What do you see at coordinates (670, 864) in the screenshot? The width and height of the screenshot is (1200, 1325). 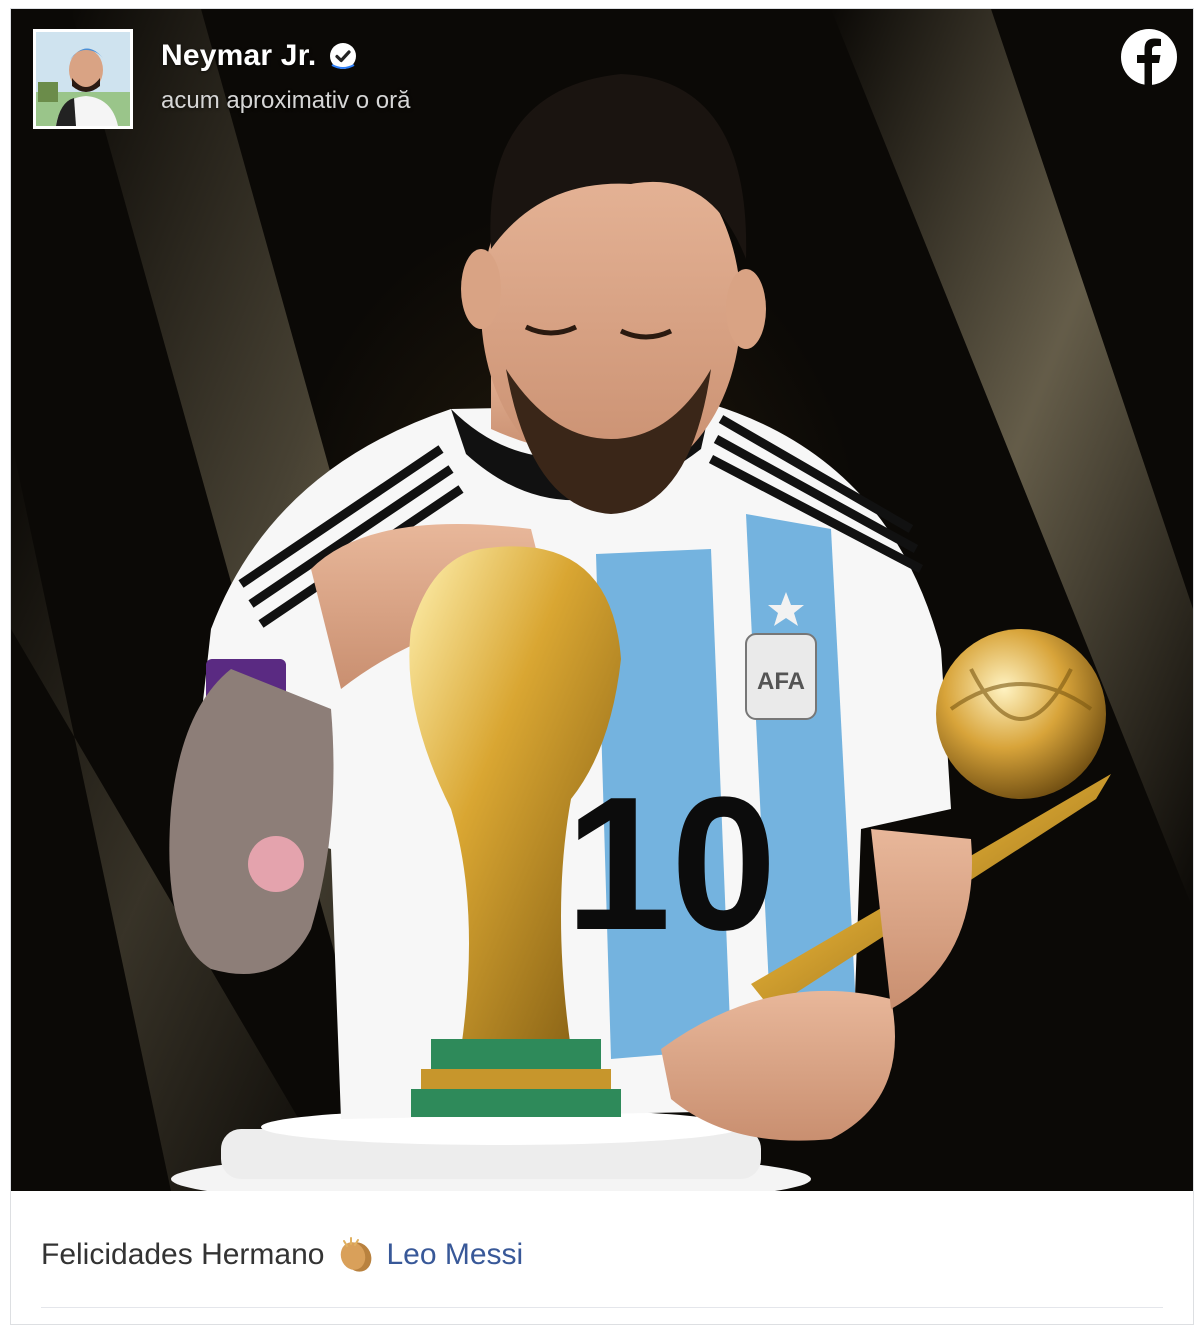 I see `jersey-number: 10` at bounding box center [670, 864].